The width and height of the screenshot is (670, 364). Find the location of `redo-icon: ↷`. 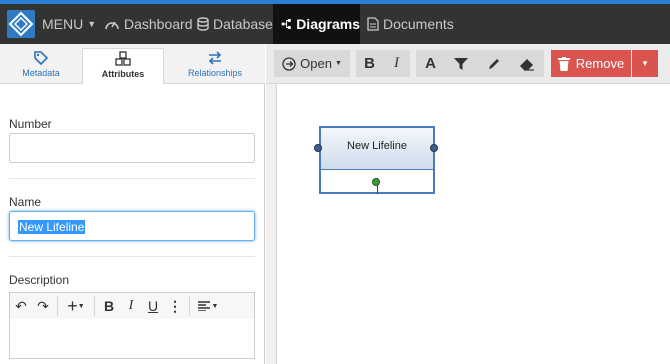

redo-icon: ↷ is located at coordinates (43, 306).